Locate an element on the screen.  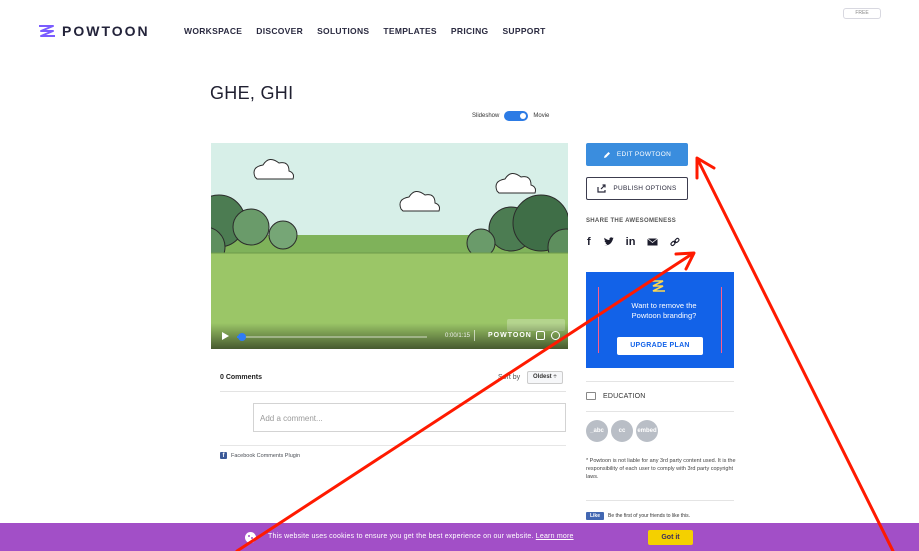
nav-item-solutions: SOLUTIONS is located at coordinates (343, 31).